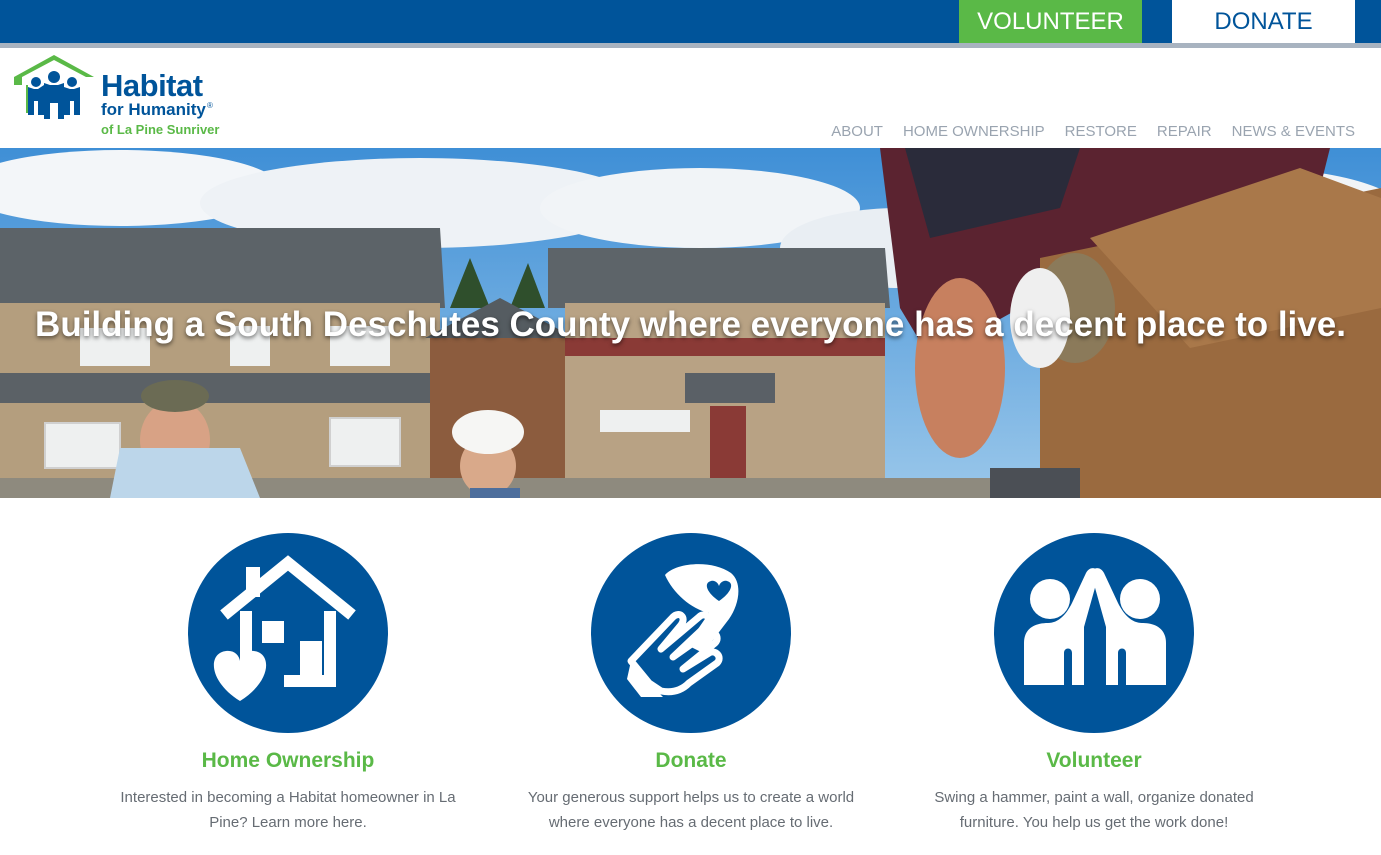 This screenshot has width=1381, height=855. What do you see at coordinates (1101, 131) in the screenshot?
I see `nav-item-restore: RESTORE` at bounding box center [1101, 131].